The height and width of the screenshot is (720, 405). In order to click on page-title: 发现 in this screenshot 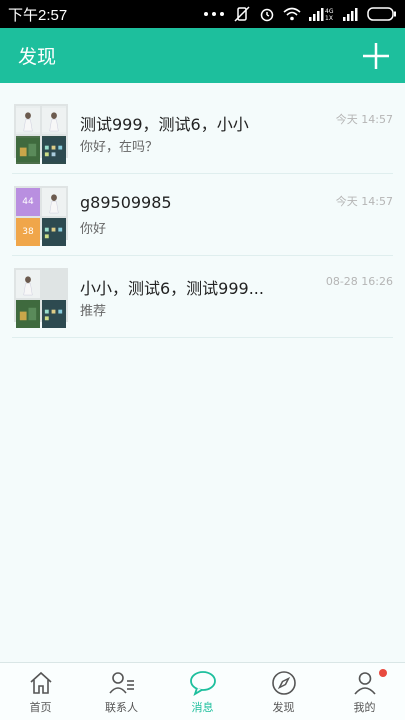, I will do `click(37, 57)`.